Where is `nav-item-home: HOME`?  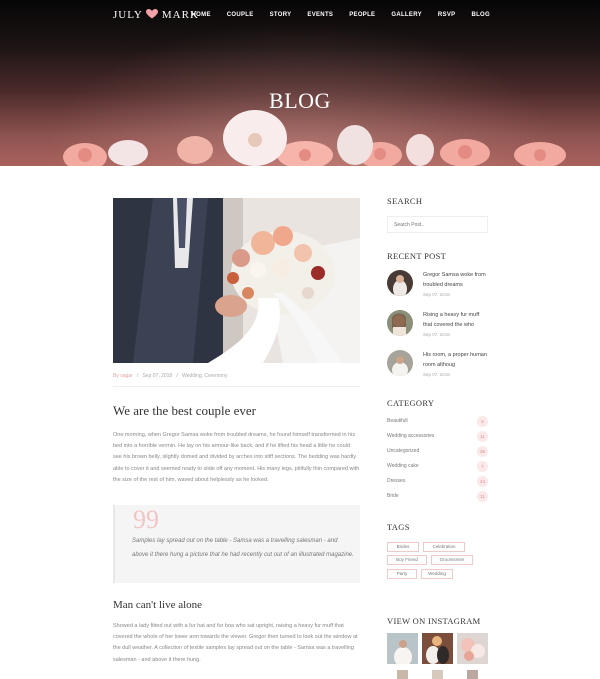 nav-item-home: HOME is located at coordinates (201, 15).